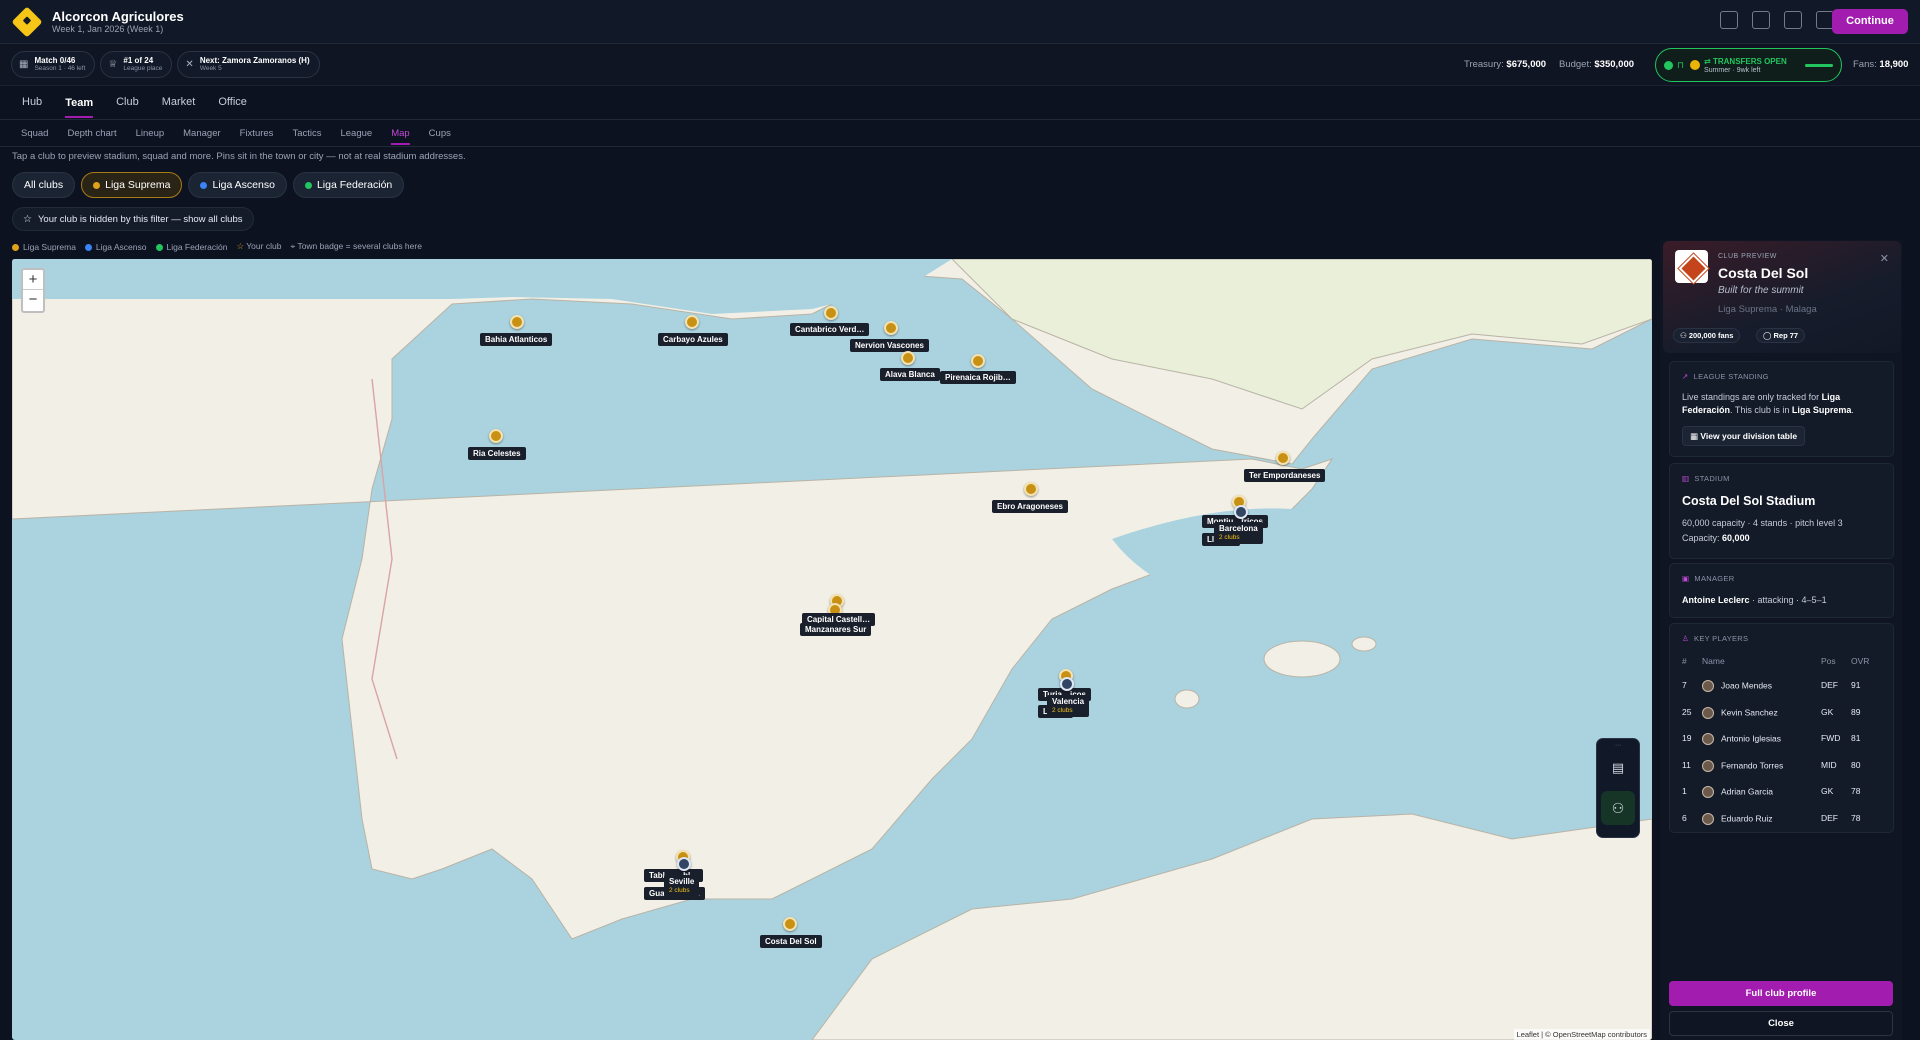  I want to click on rocket-icon, so click(1793, 20).